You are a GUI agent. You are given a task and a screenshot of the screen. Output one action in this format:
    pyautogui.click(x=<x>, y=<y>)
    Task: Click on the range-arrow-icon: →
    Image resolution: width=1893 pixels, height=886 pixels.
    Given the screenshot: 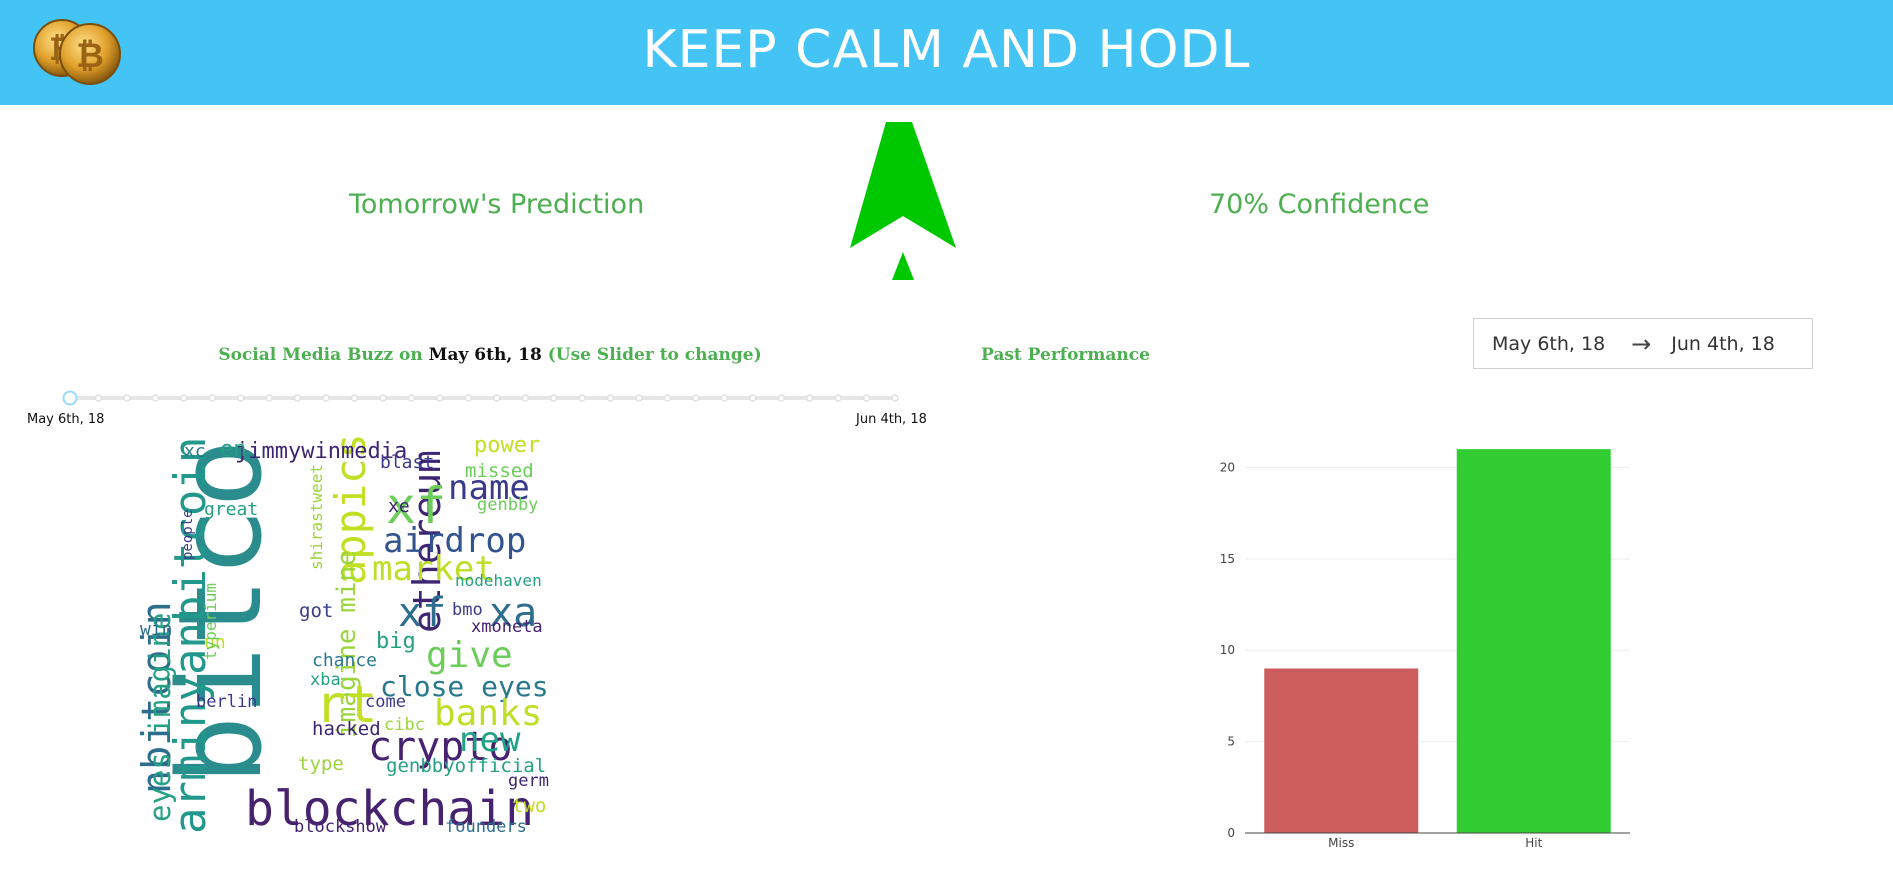 What is the action you would take?
    pyautogui.click(x=1641, y=343)
    